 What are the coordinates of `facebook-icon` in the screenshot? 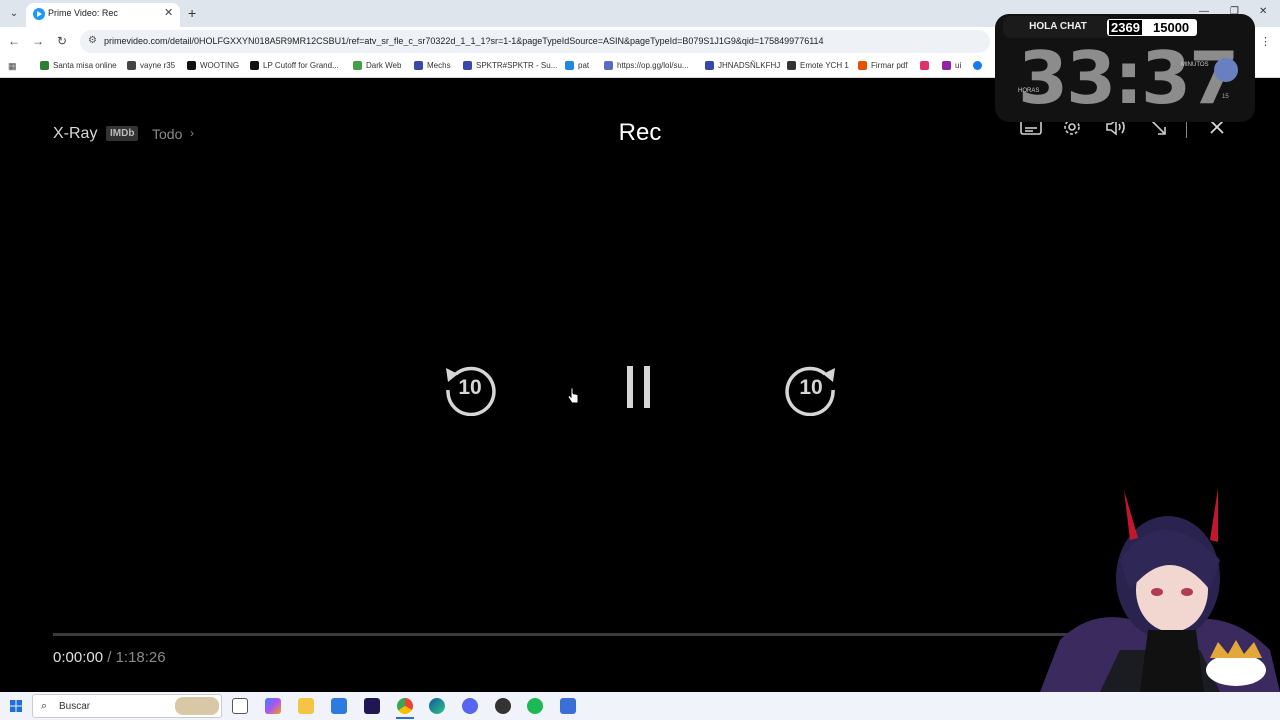 It's located at (977, 65).